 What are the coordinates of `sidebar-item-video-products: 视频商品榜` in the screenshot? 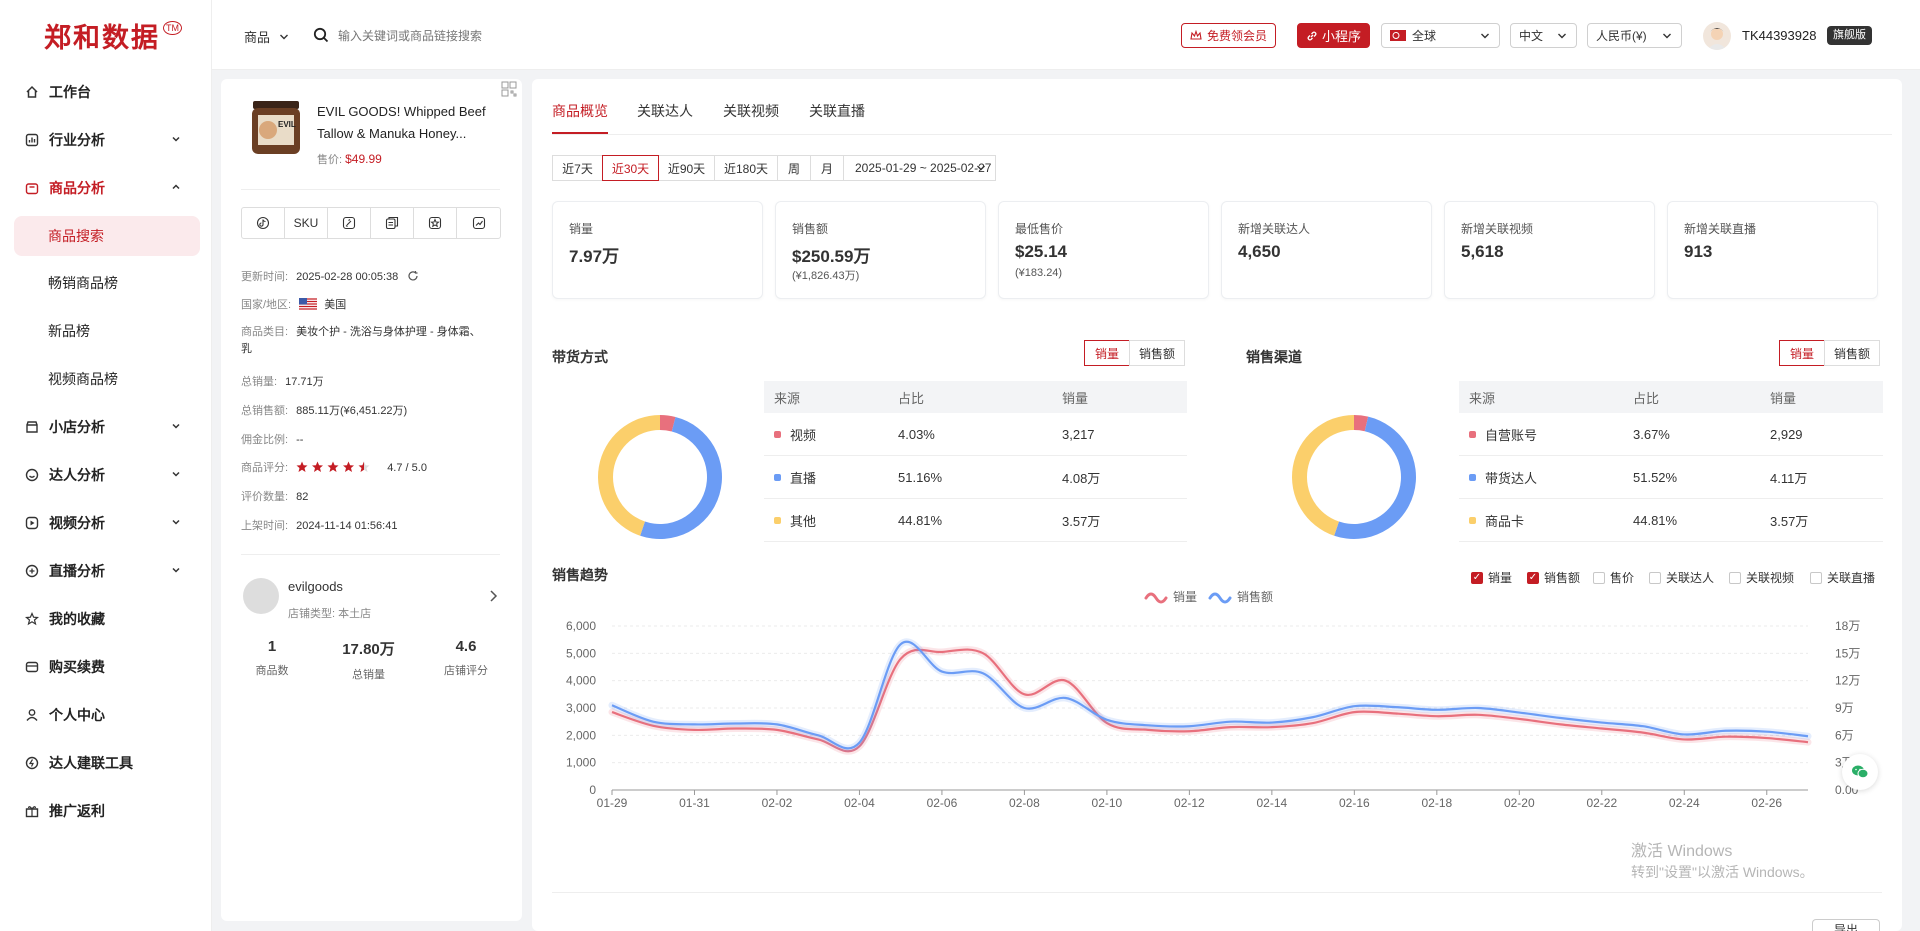 It's located at (107, 379).